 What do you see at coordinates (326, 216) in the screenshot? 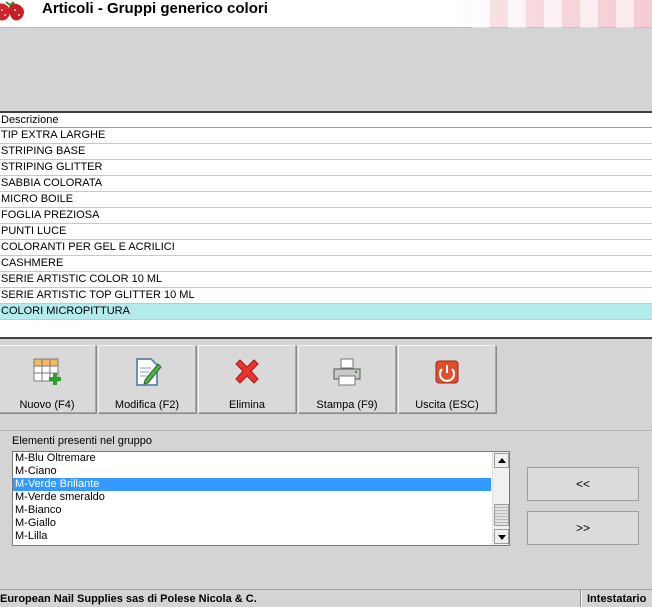
I see `grid-row: FOGLIA PREZIOSA` at bounding box center [326, 216].